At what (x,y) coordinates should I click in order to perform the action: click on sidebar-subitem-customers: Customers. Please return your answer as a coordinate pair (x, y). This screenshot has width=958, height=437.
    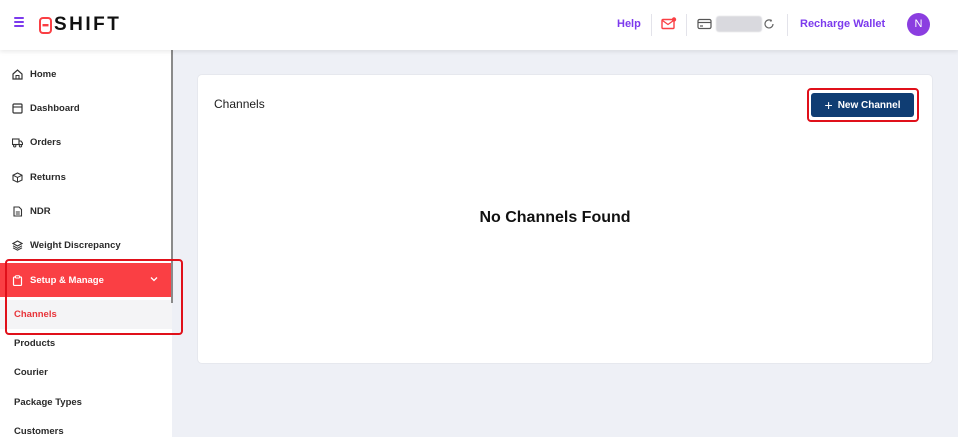
    Looking at the image, I should click on (86, 427).